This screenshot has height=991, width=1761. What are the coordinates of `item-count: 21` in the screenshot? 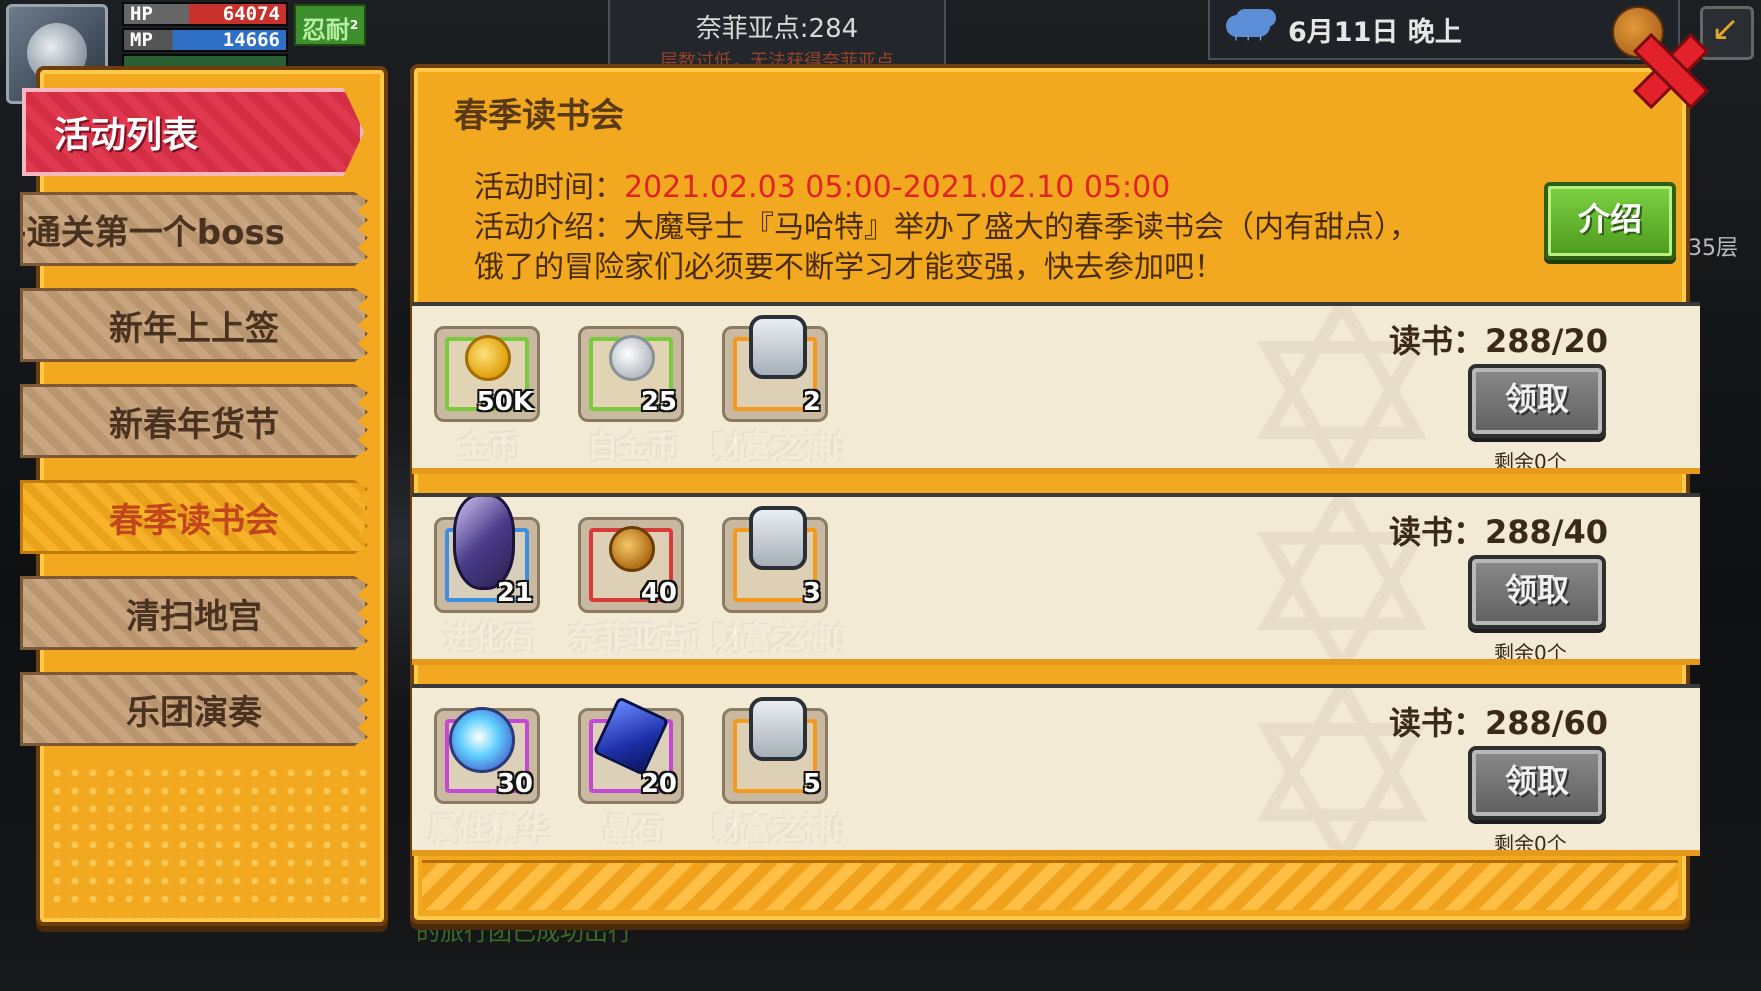 It's located at (514, 593).